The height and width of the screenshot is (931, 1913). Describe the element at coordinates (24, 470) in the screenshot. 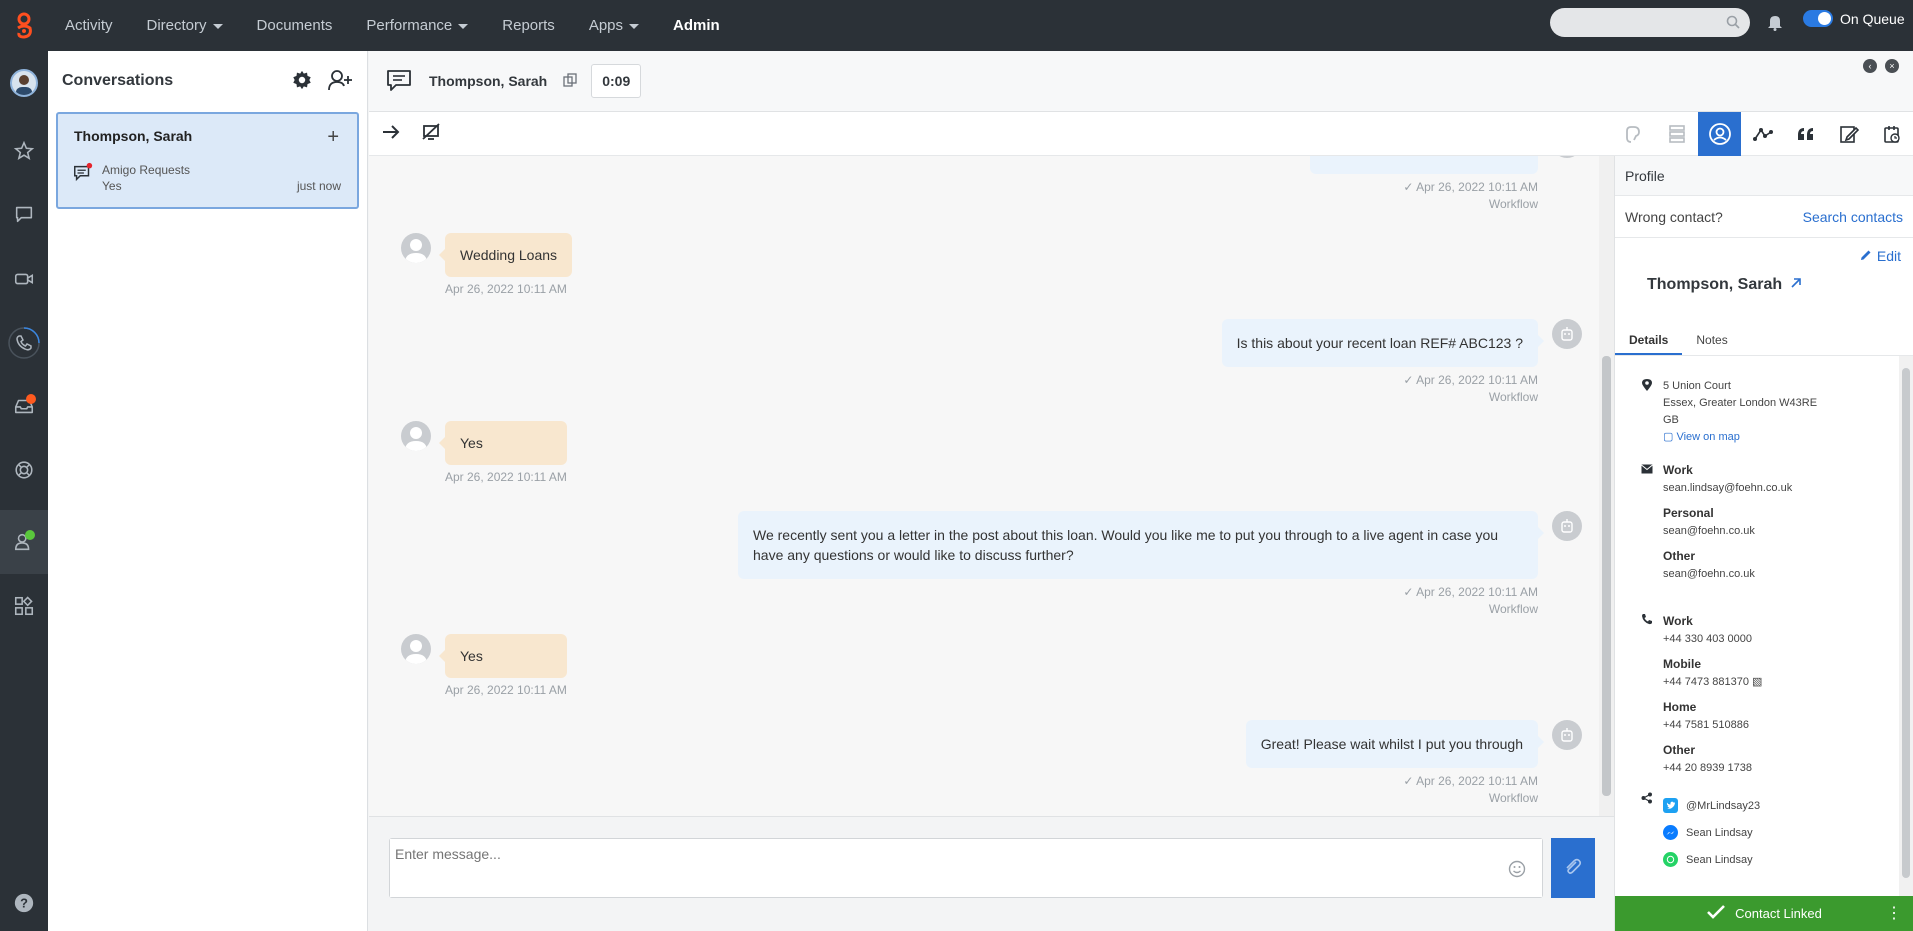

I see `lifebuoy-icon` at that location.